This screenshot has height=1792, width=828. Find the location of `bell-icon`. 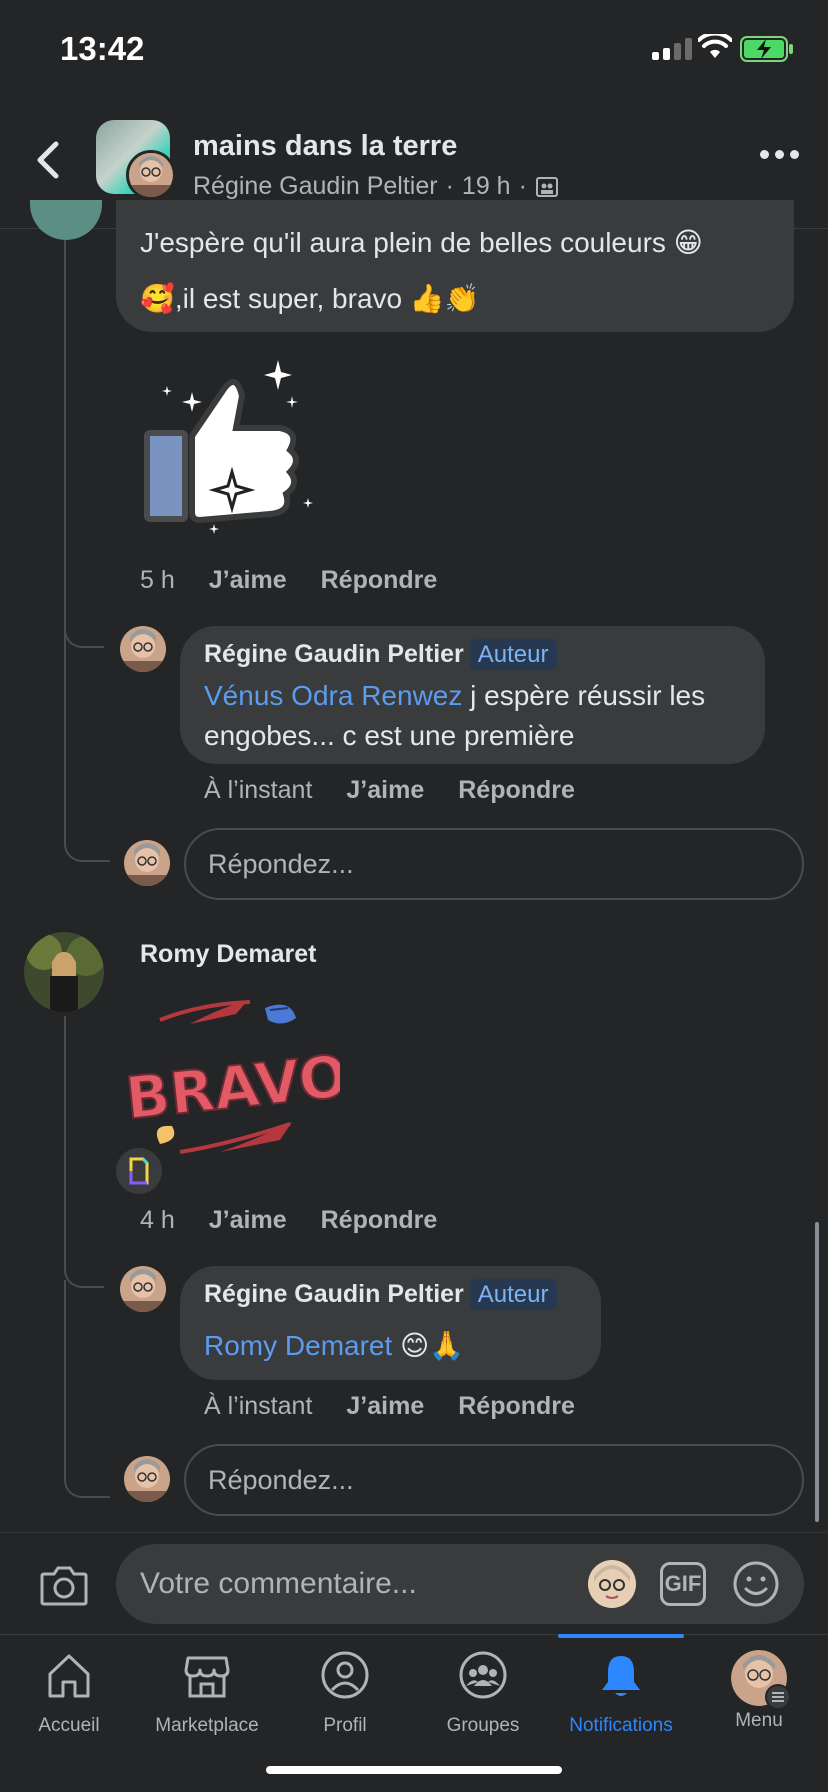

bell-icon is located at coordinates (621, 1676).